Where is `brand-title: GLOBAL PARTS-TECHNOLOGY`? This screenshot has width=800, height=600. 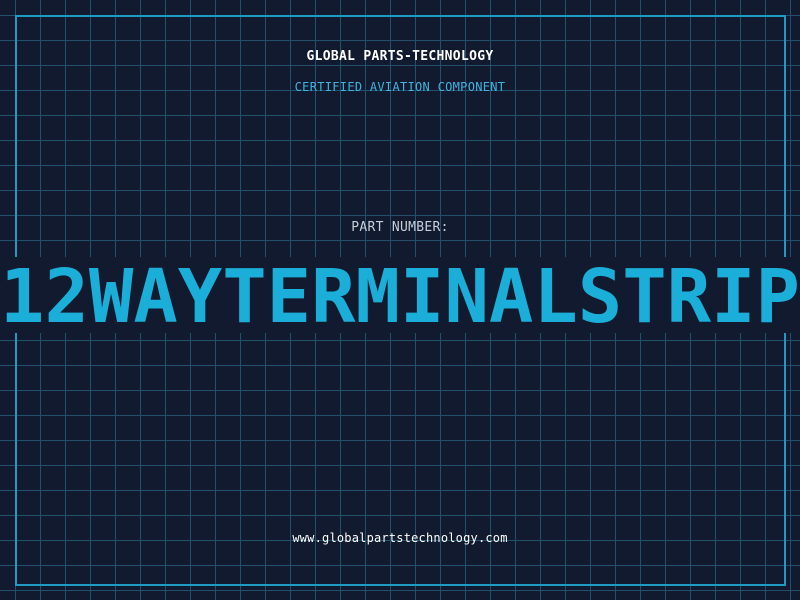
brand-title: GLOBAL PARTS-TECHNOLOGY is located at coordinates (400, 56).